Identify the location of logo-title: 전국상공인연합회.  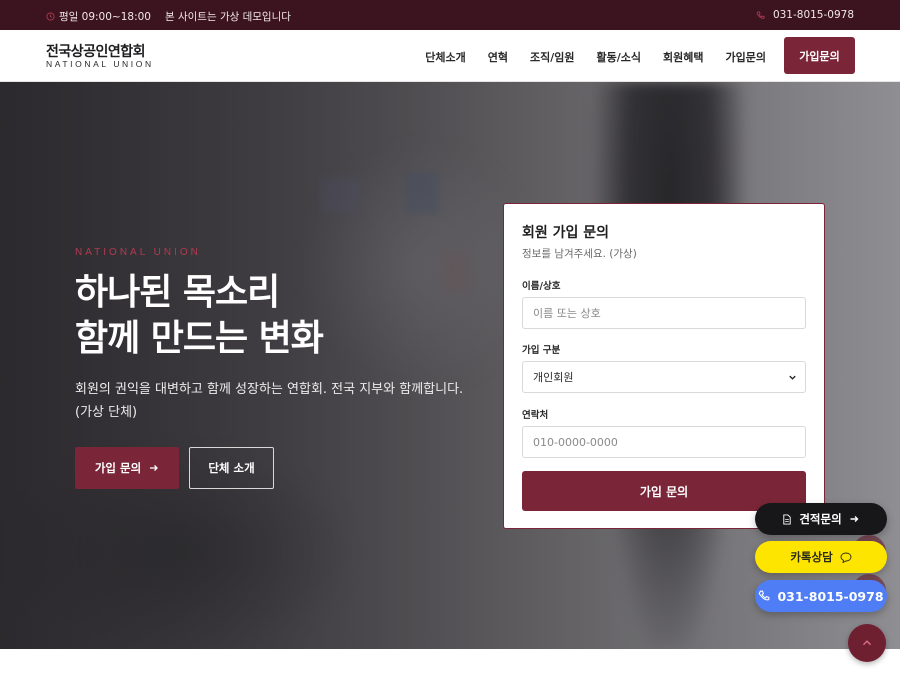
(96, 51).